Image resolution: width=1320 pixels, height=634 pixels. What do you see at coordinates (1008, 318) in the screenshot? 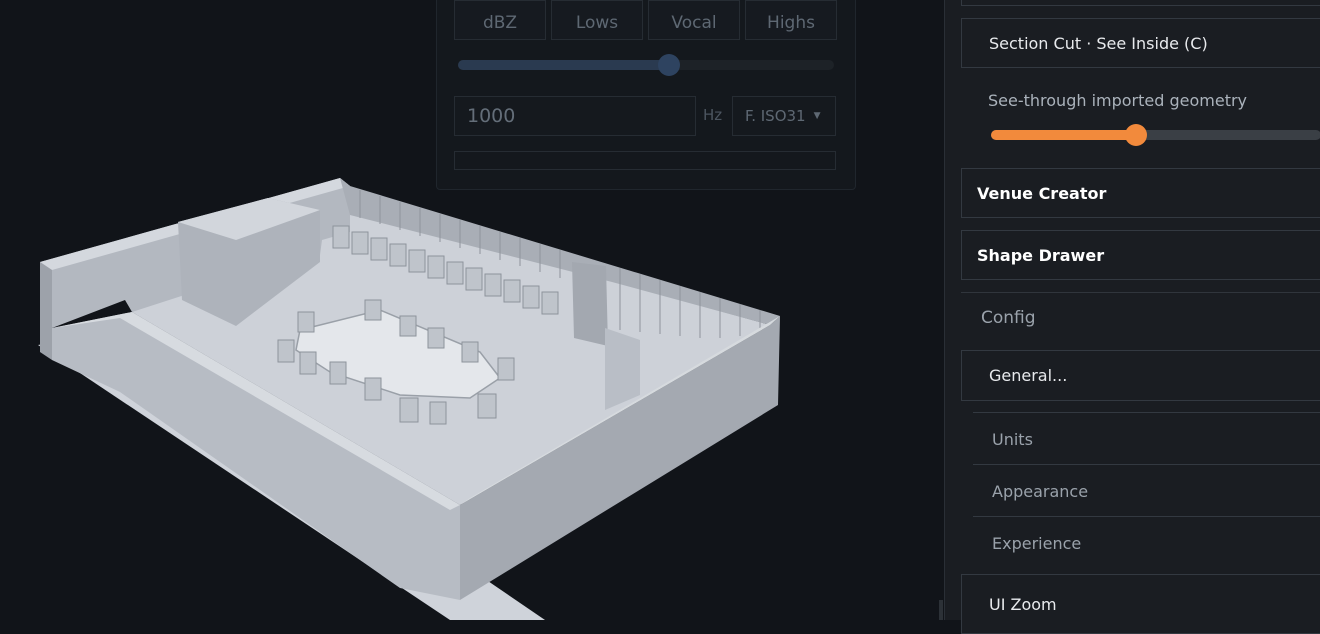
I see `config-label: Config` at bounding box center [1008, 318].